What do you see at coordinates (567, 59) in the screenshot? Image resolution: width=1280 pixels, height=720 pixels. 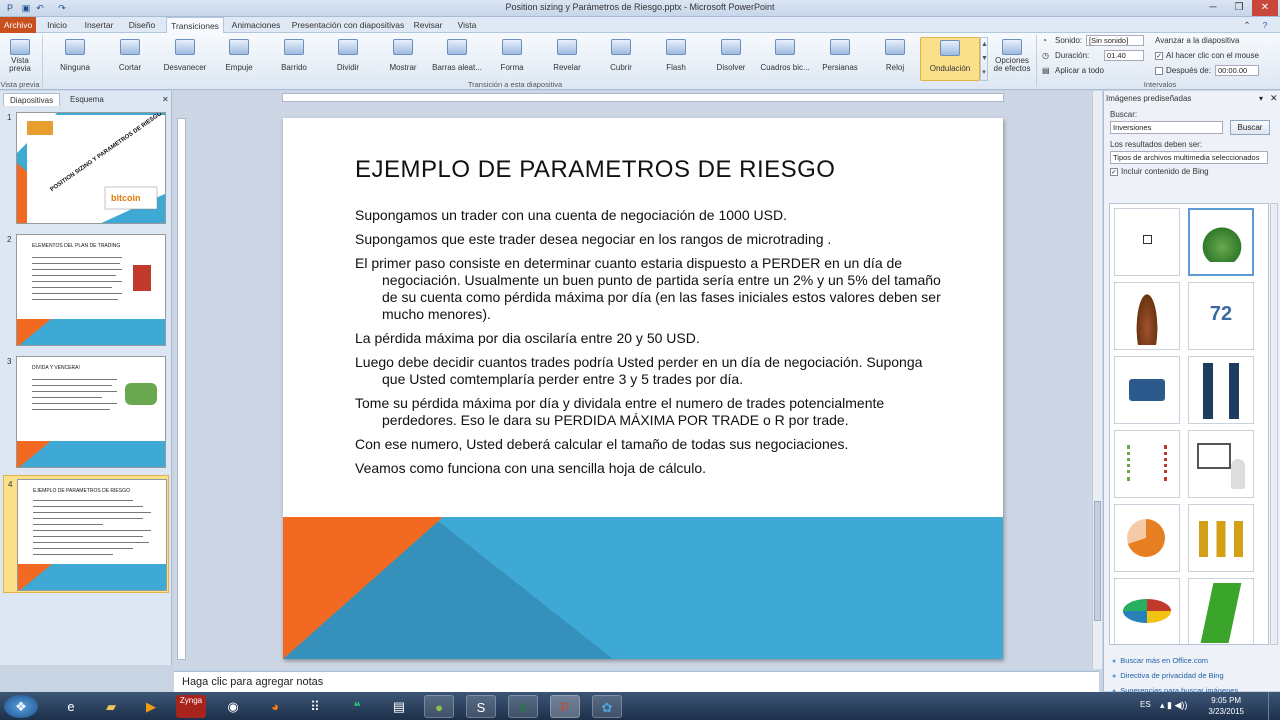 I see `transition-revelar: Revelar` at bounding box center [567, 59].